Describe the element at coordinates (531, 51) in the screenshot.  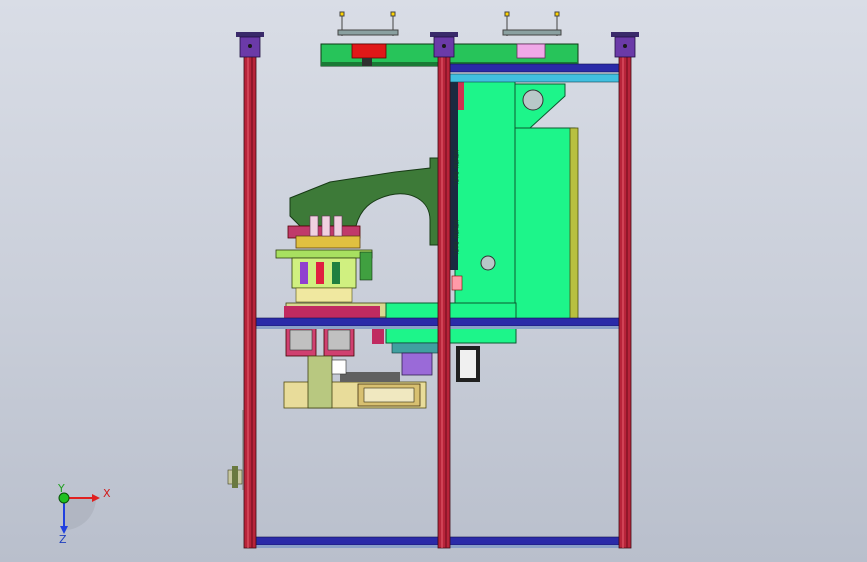
I see `pink-clamp-block` at that location.